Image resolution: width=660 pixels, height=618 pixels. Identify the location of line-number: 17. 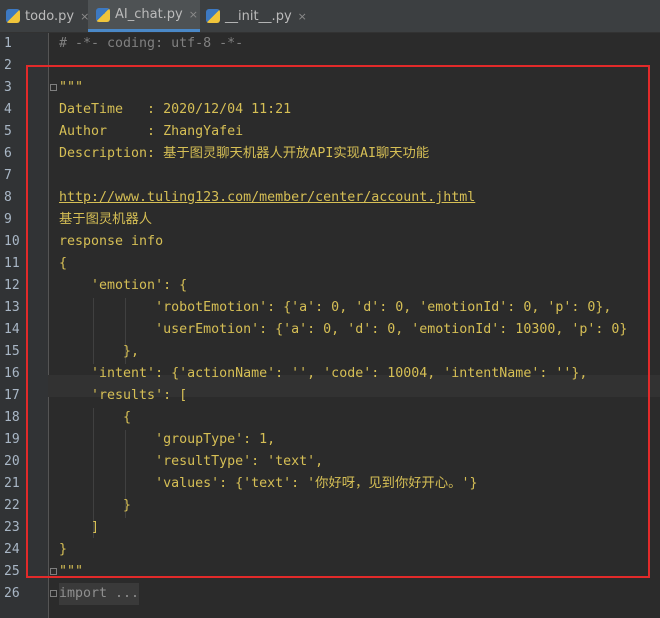
(12, 395).